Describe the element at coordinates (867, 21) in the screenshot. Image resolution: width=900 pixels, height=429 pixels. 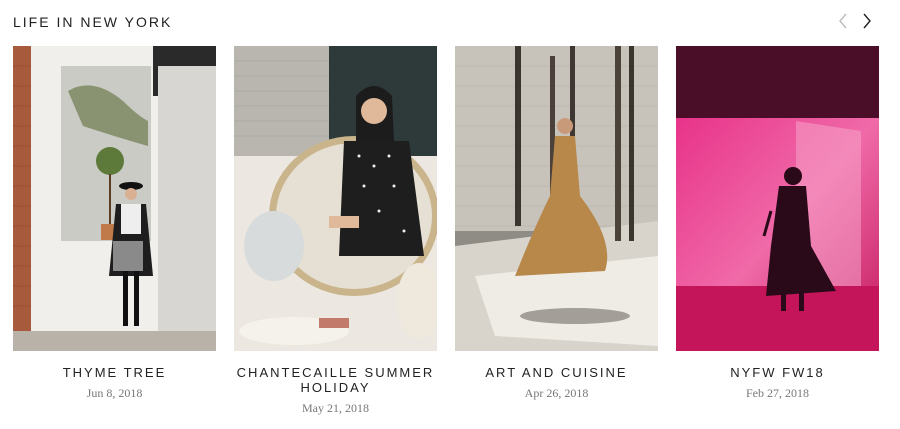
I see `chevron-right-icon` at that location.